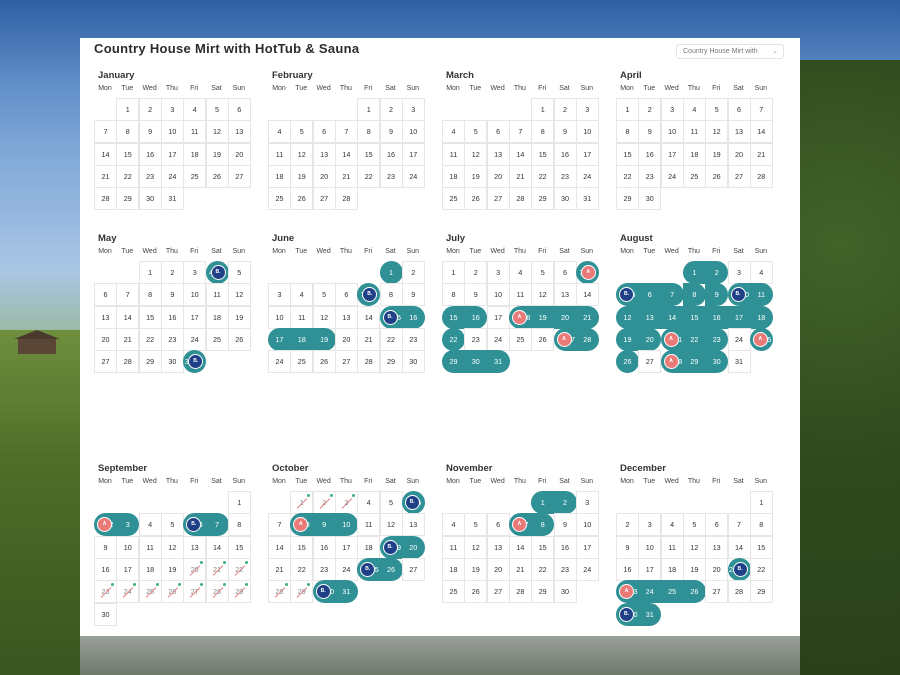  I want to click on calendar-day: 23A, so click(627, 592).